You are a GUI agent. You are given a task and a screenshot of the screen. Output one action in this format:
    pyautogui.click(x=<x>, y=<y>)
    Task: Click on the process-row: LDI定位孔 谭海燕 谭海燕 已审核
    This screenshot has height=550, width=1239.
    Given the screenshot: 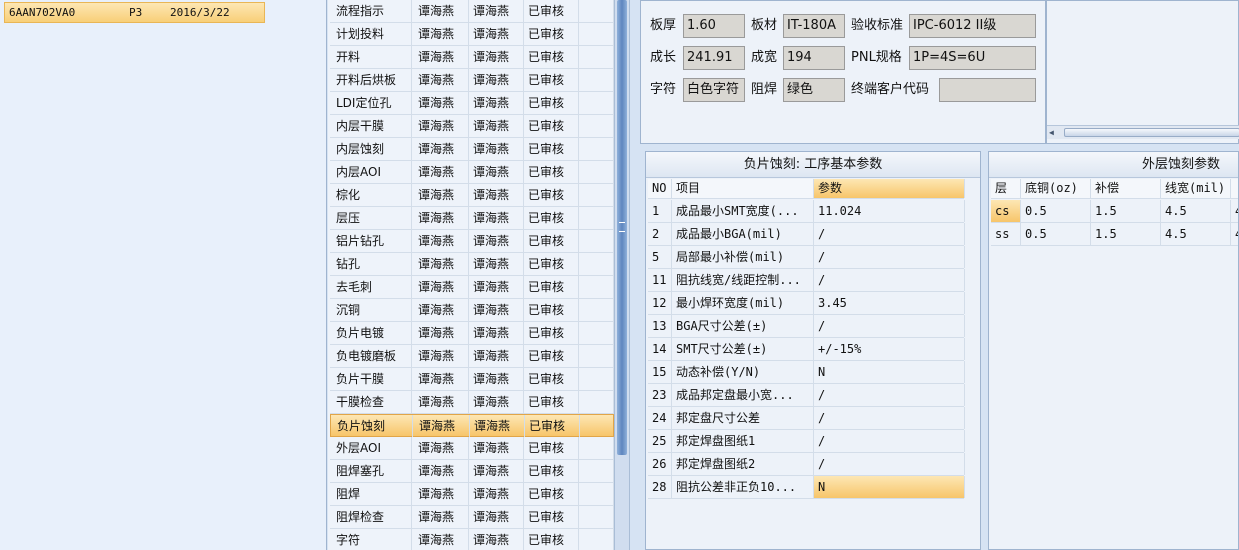 What is the action you would take?
    pyautogui.click(x=472, y=103)
    